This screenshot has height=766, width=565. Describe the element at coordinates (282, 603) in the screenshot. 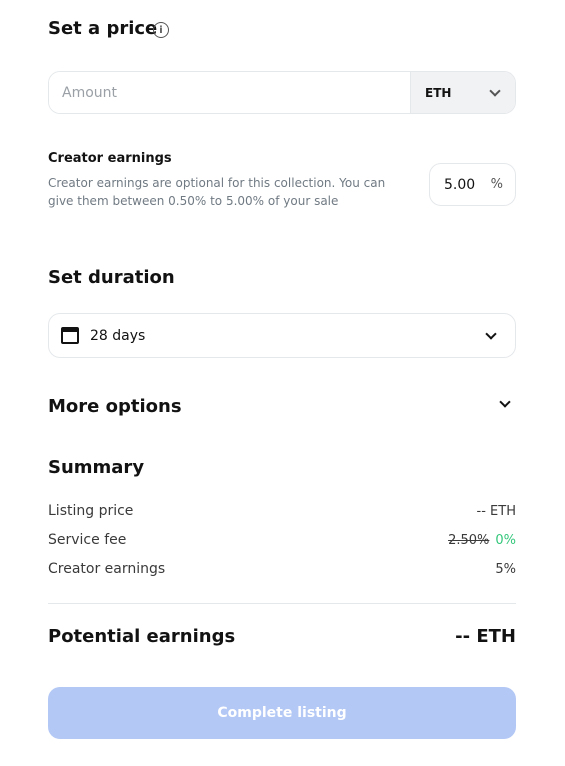

I see `summary-divider` at that location.